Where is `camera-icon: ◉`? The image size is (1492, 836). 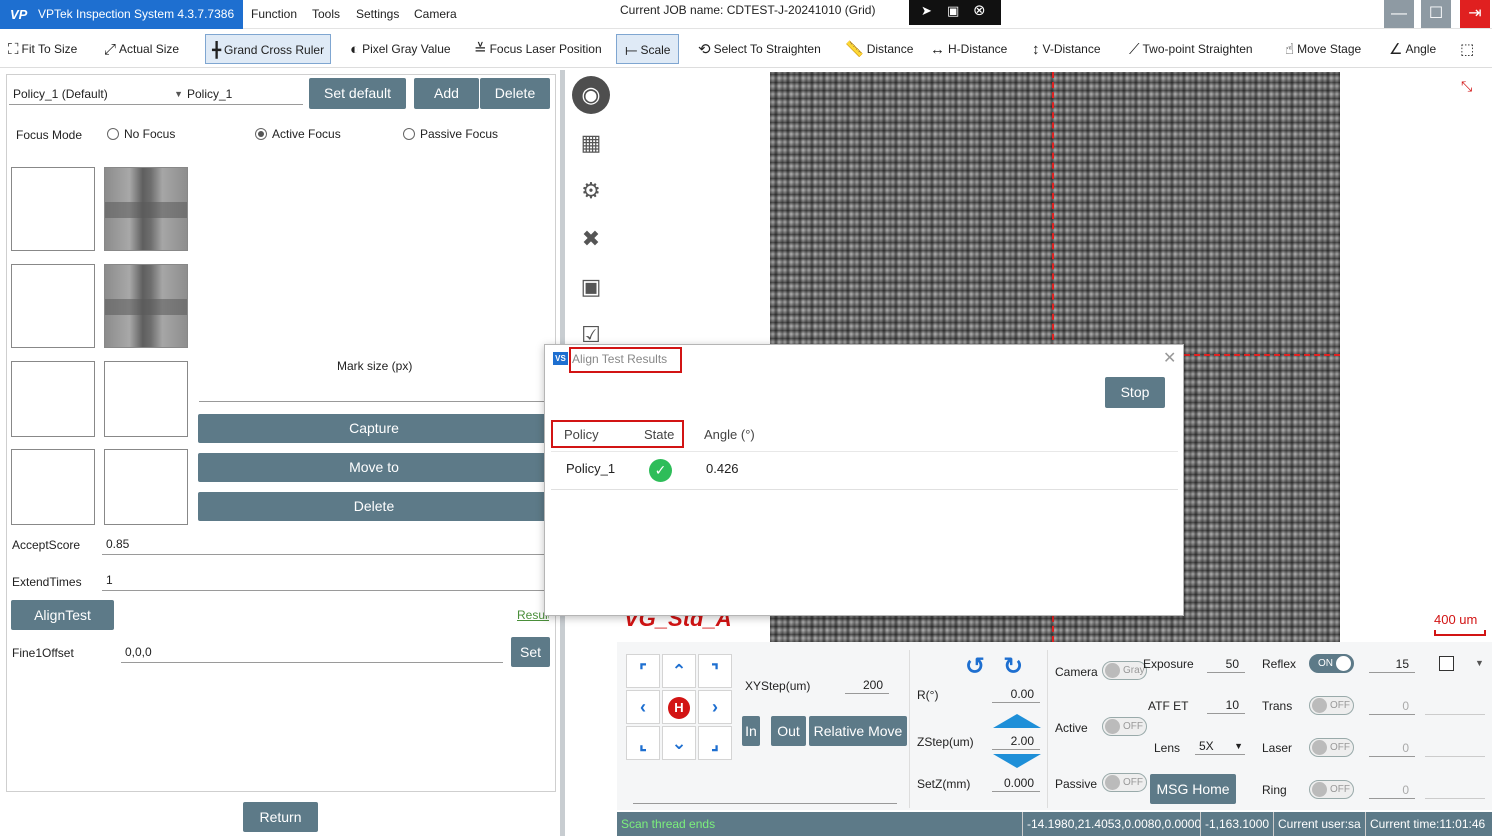
camera-icon: ◉ is located at coordinates (591, 95).